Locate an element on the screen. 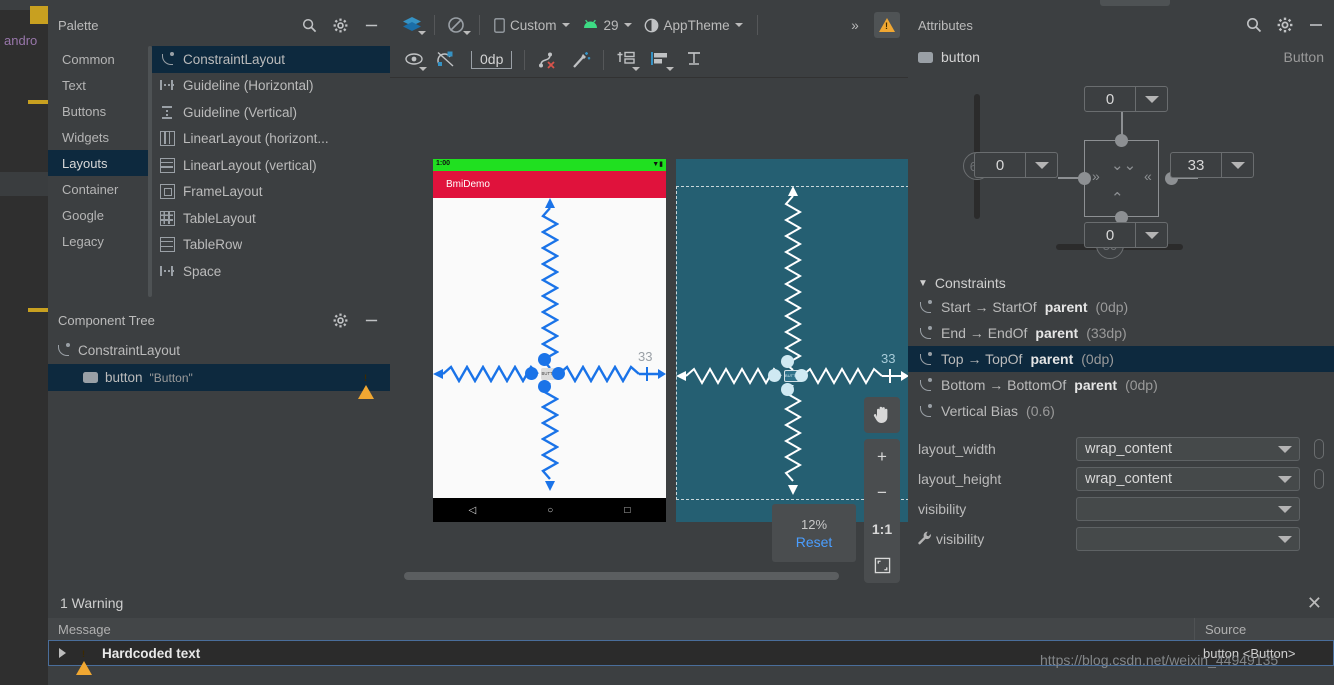  toolbar-overflow-button: » is located at coordinates (855, 25).